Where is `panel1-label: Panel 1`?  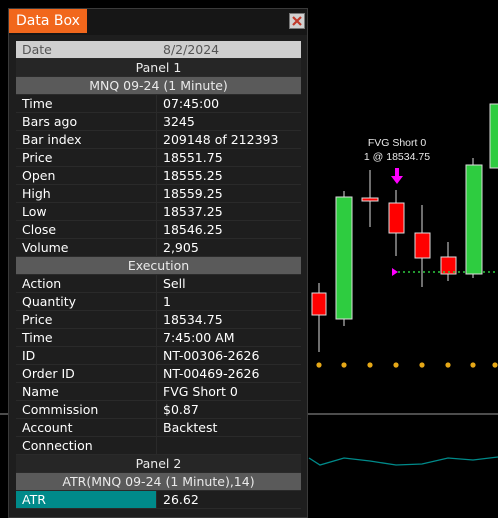
panel1-label: Panel 1 is located at coordinates (158, 67).